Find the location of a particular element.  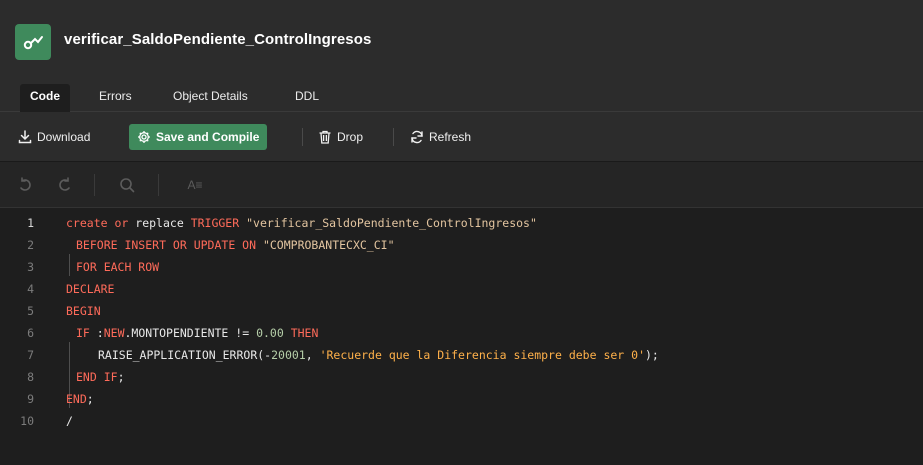

object-title: verificar_SaldoPendiente_ControlIngresos is located at coordinates (218, 39).